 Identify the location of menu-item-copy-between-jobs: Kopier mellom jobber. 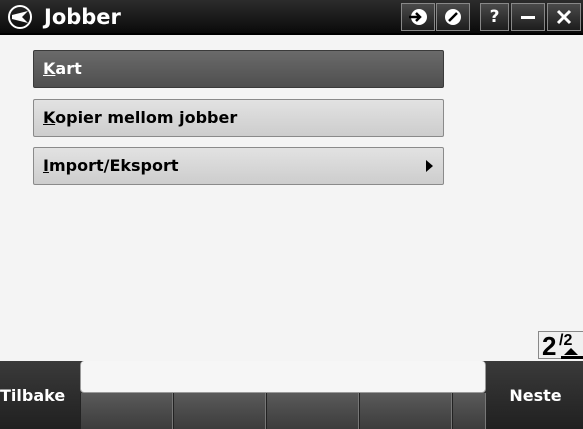
(238, 118).